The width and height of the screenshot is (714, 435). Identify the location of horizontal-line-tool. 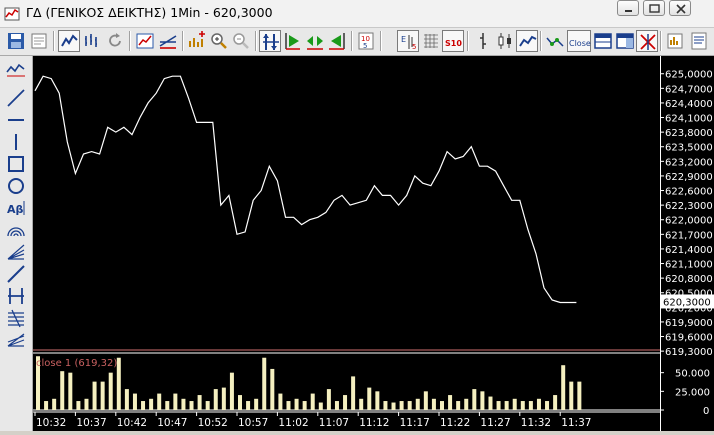
(16, 120).